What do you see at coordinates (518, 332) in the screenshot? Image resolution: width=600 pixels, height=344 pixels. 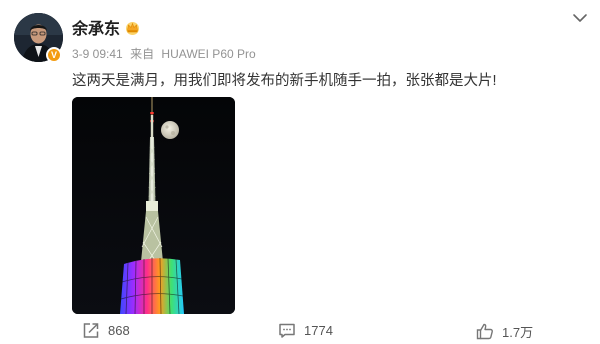 I see `like-count: 1.7万` at bounding box center [518, 332].